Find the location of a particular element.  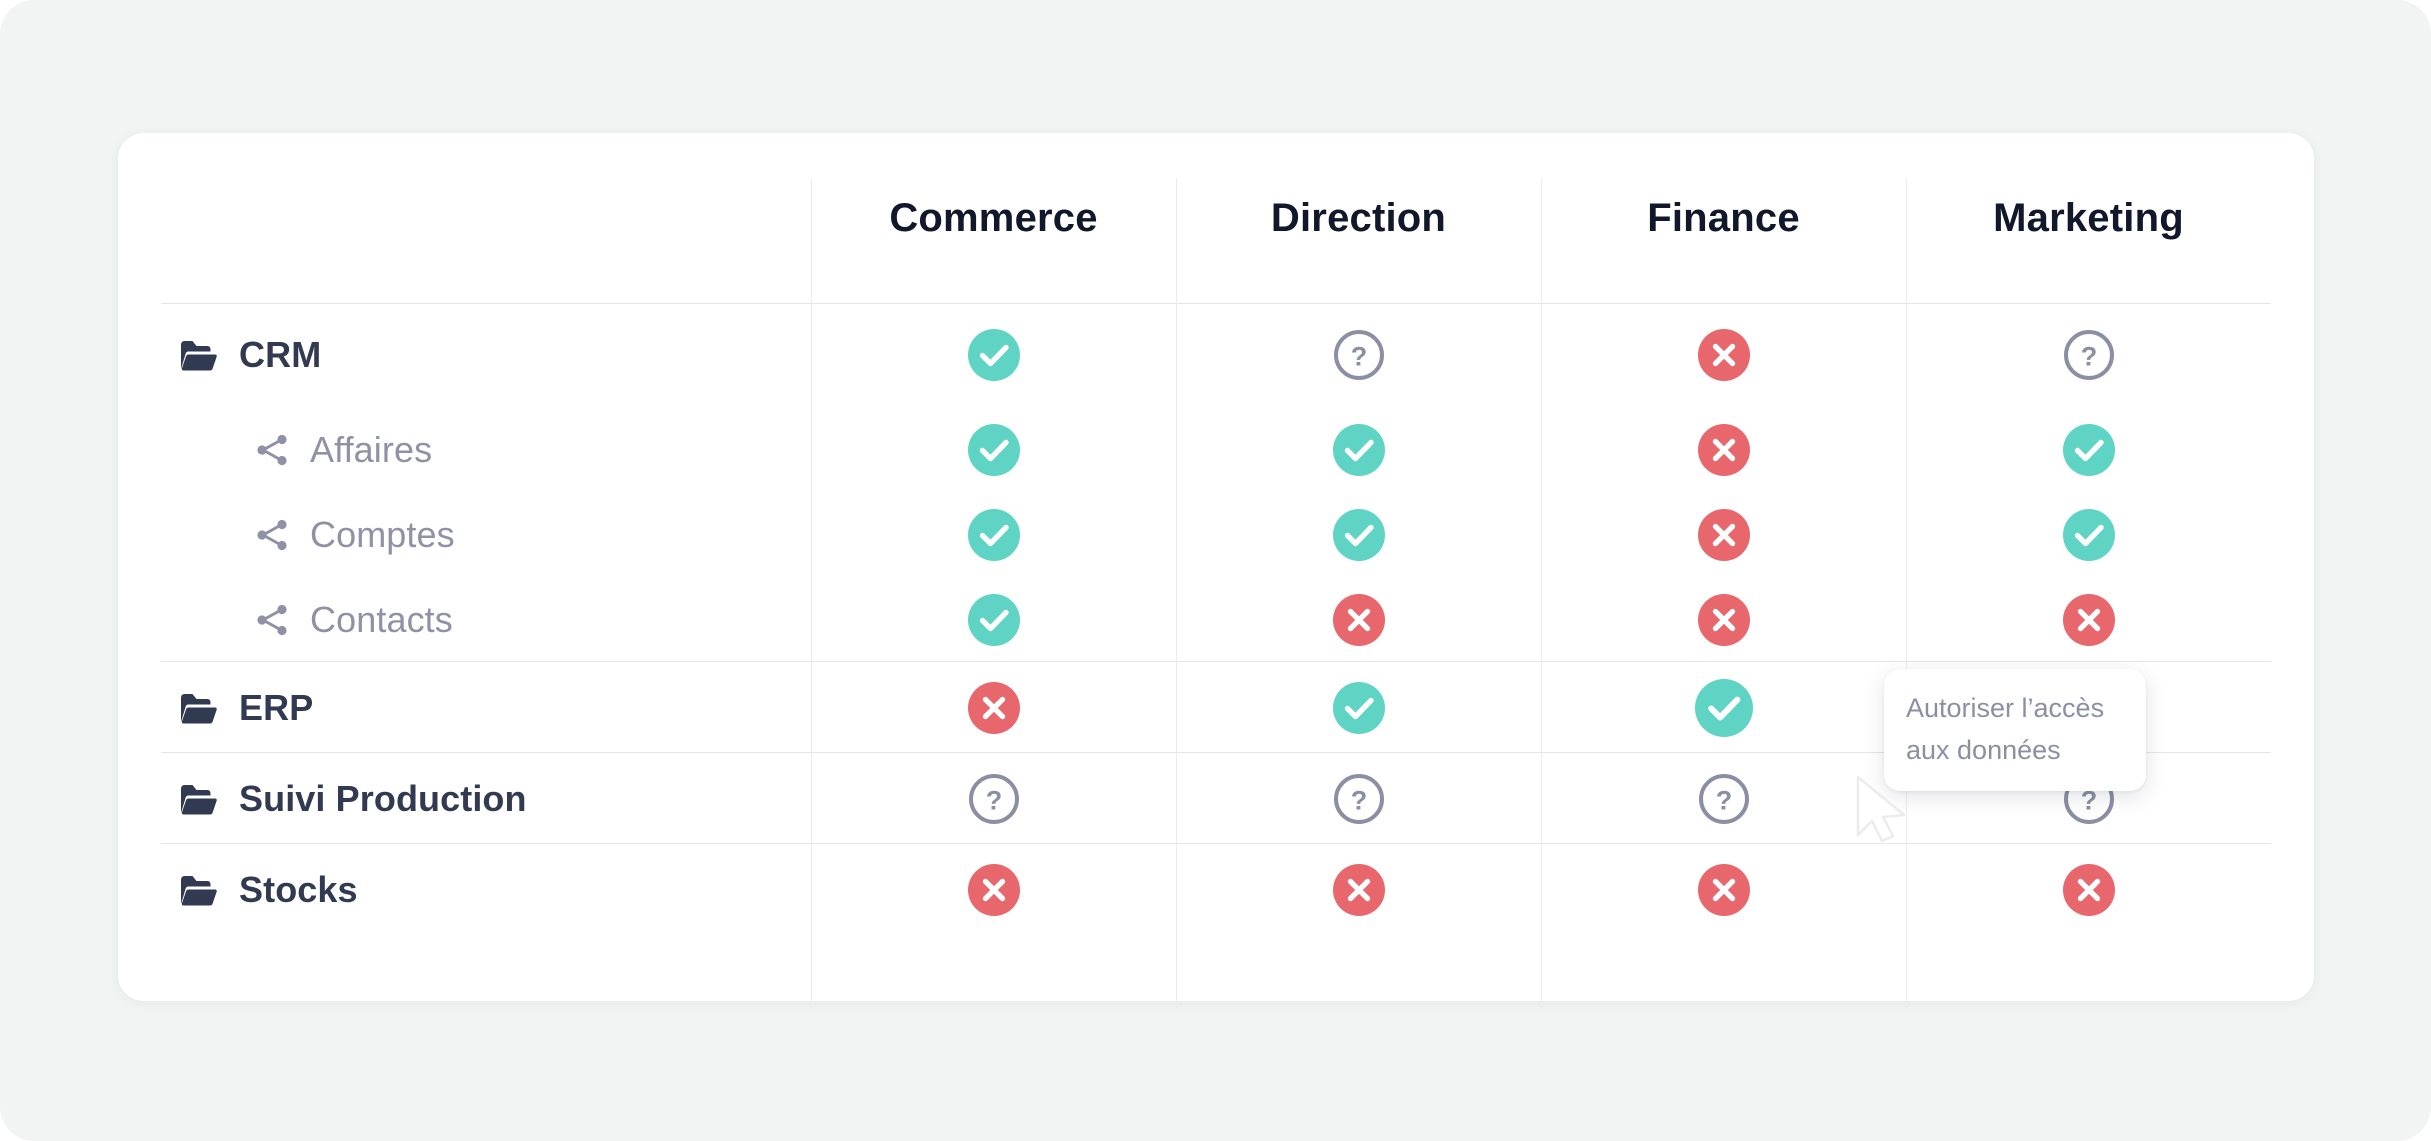

row-label-cell: Affaires is located at coordinates (486, 450).